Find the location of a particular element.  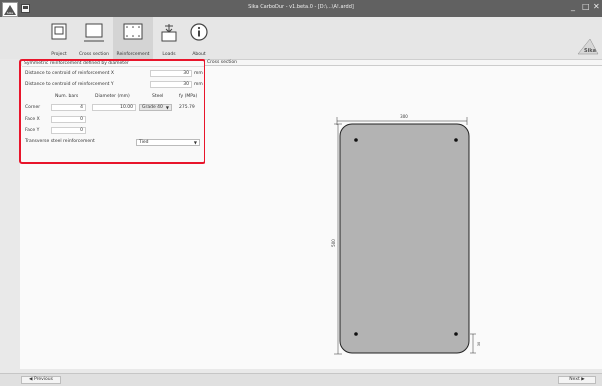

ribbon-cross-section: Cross section is located at coordinates (94, 38).